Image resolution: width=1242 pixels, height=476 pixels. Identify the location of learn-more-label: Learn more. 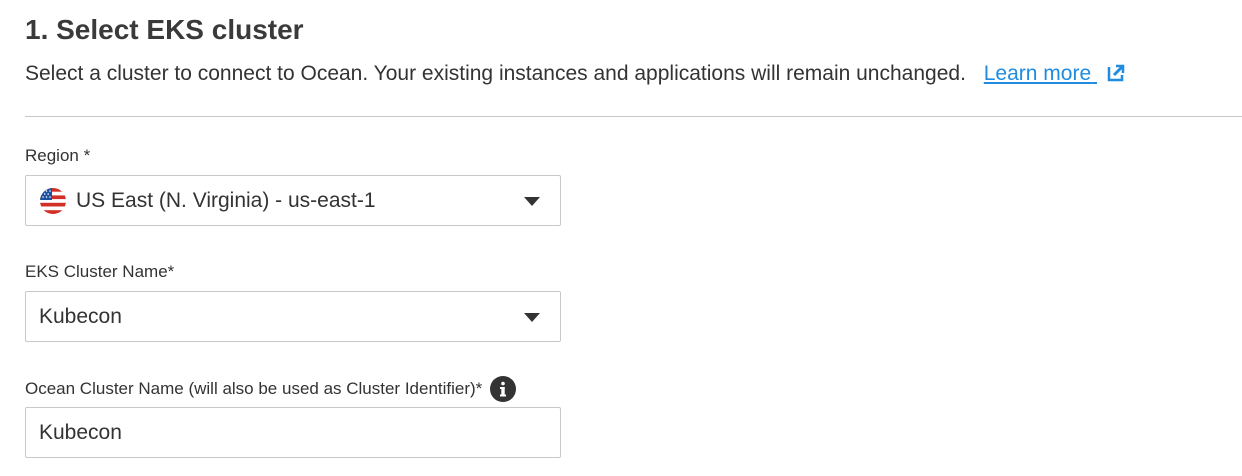
(1037, 73).